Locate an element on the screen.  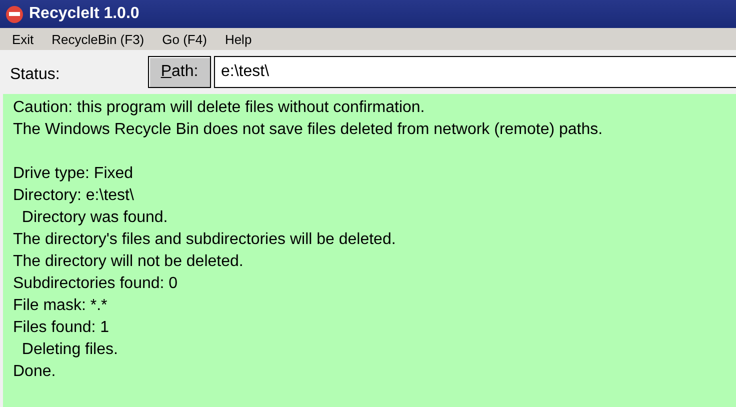
log-line: Drive type: Fixed is located at coordinates (73, 173).